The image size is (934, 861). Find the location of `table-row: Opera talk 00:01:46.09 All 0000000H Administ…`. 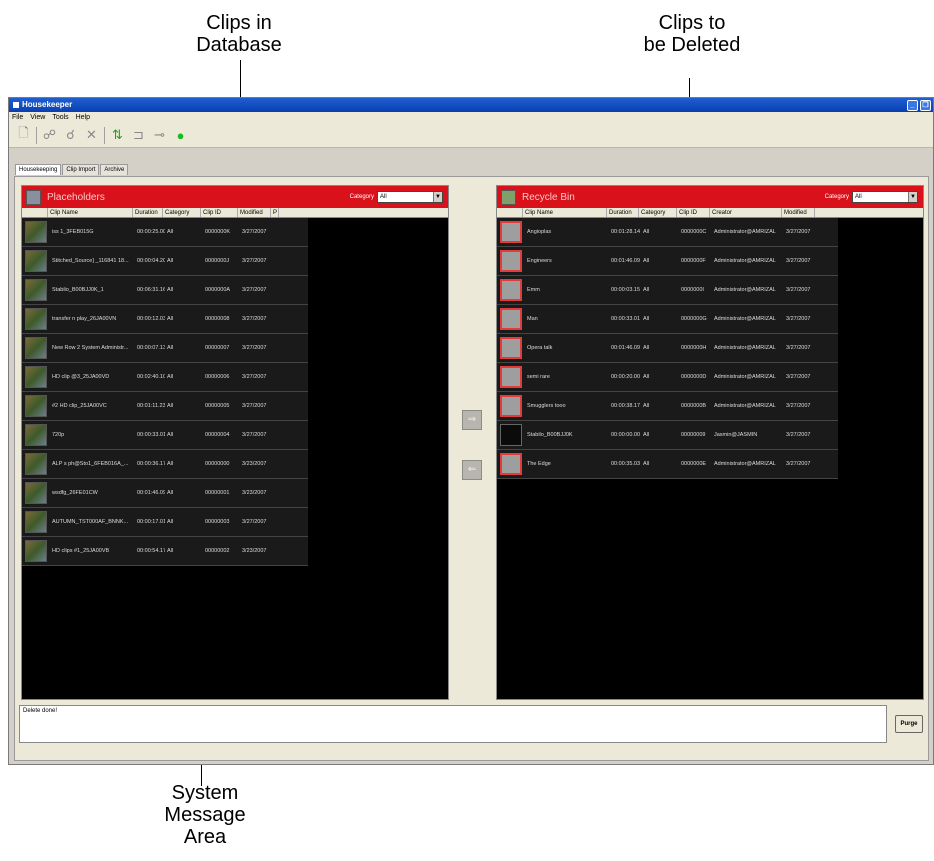

table-row: Opera talk 00:01:46.09 All 0000000H Administ… is located at coordinates (667, 348).